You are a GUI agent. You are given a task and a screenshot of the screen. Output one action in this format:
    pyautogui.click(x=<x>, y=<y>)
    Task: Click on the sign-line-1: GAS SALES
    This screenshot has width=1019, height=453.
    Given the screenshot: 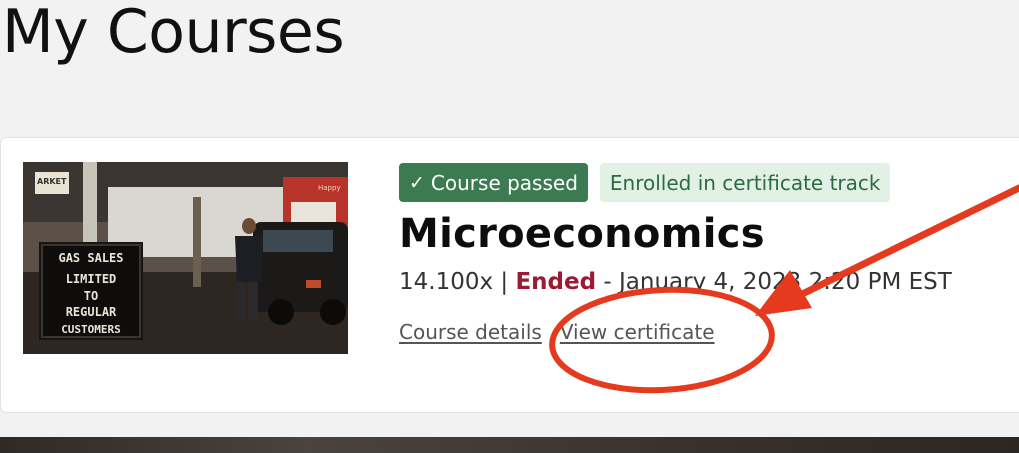 What is the action you would take?
    pyautogui.click(x=90, y=258)
    